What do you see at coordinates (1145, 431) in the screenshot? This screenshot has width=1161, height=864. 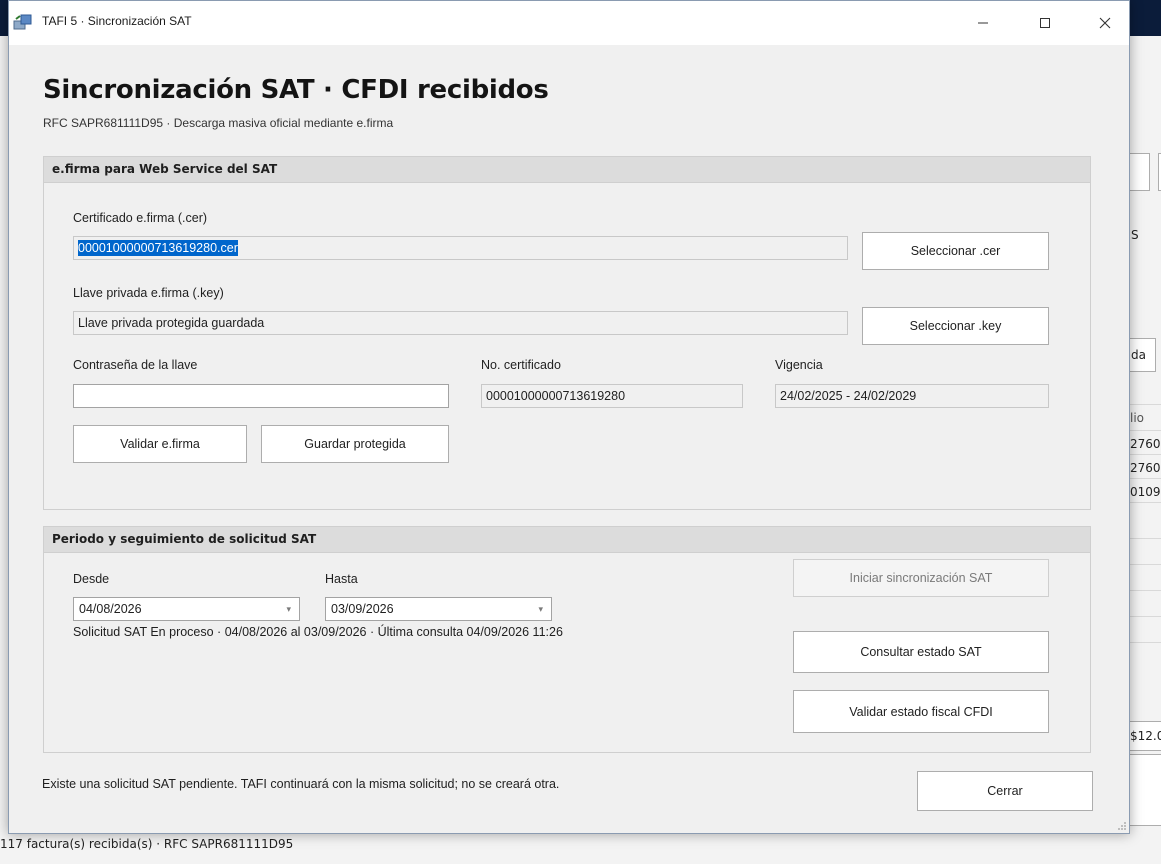 I see `background-app-right-edge: S da lio 27608 27608 01097 $12.0` at bounding box center [1145, 431].